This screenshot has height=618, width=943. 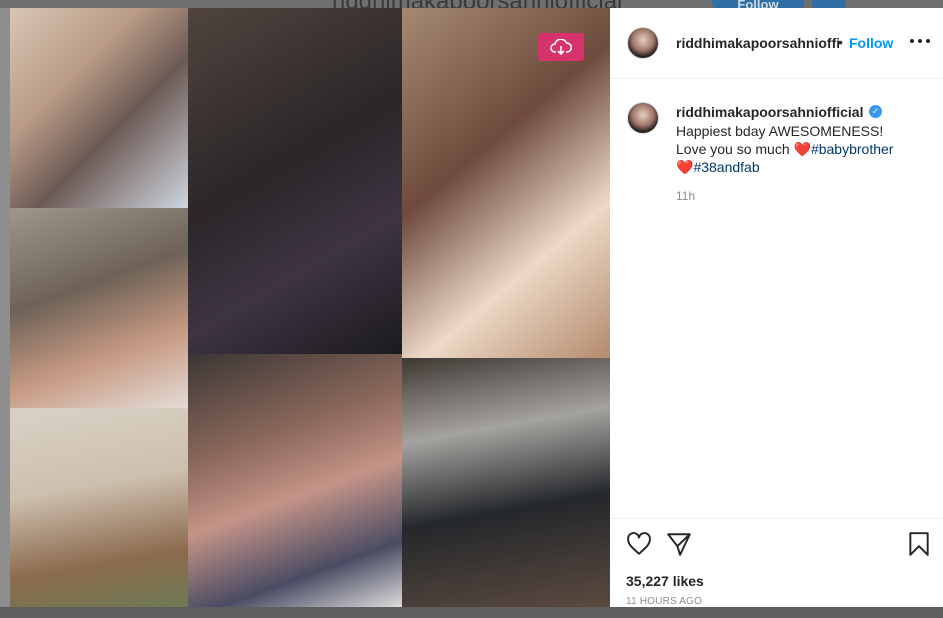 I want to click on caption-username: riddhimakapoorsahniofficial, so click(x=769, y=112).